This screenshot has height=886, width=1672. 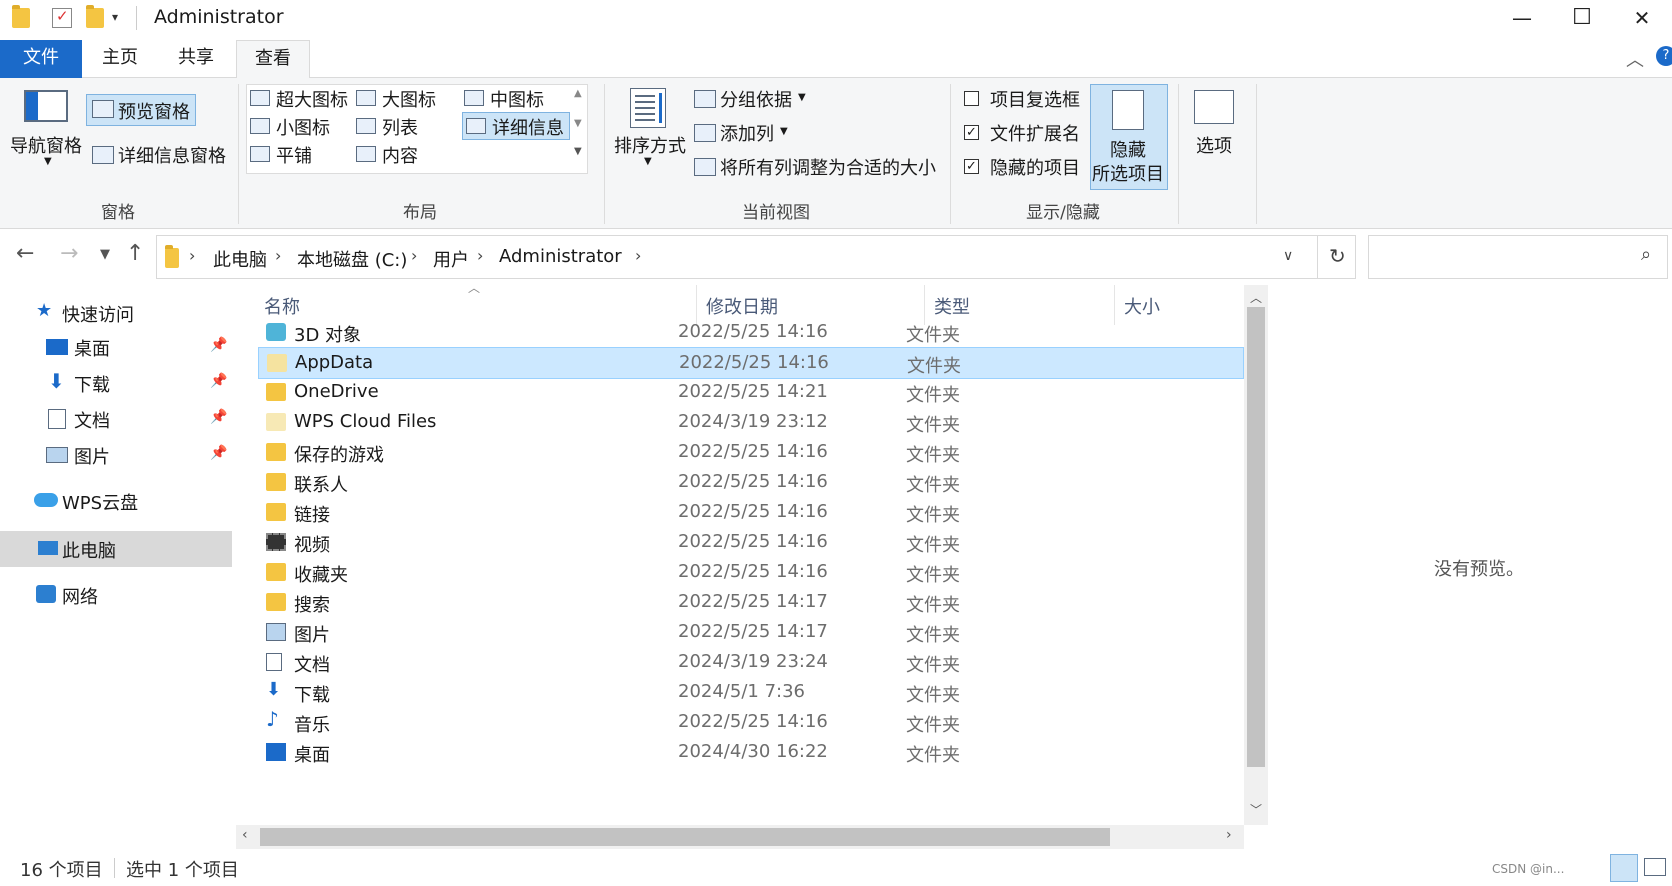 I want to click on add-column-button: 添加列, so click(x=747, y=133).